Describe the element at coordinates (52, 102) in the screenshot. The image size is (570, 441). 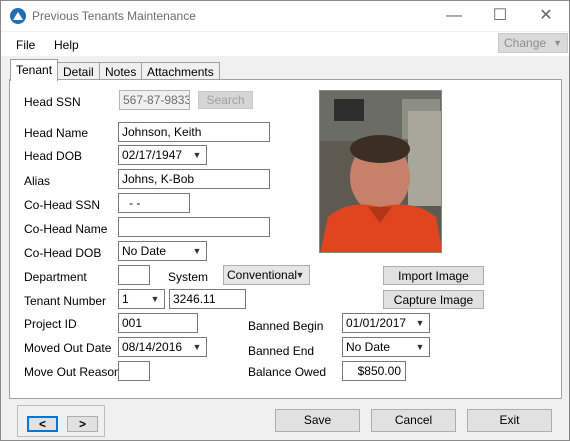
I see `head-ssn-label: Head SSN` at that location.